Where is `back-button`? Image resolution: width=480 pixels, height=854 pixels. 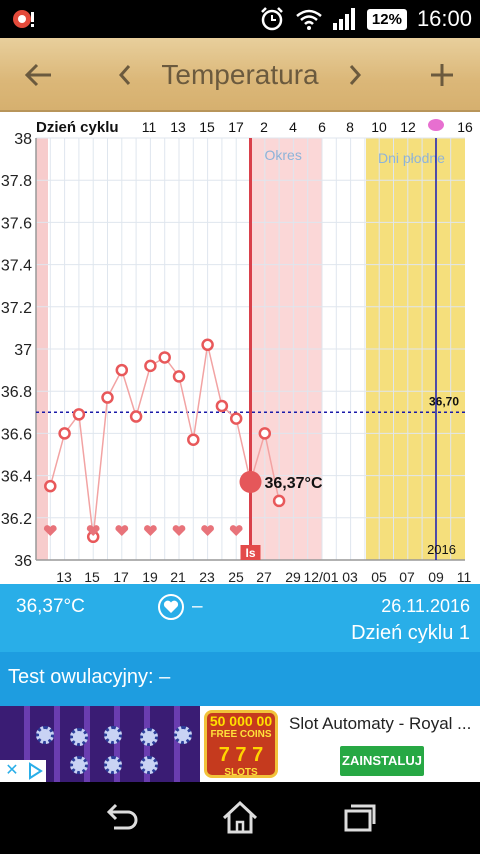
back-button is located at coordinates (38, 75).